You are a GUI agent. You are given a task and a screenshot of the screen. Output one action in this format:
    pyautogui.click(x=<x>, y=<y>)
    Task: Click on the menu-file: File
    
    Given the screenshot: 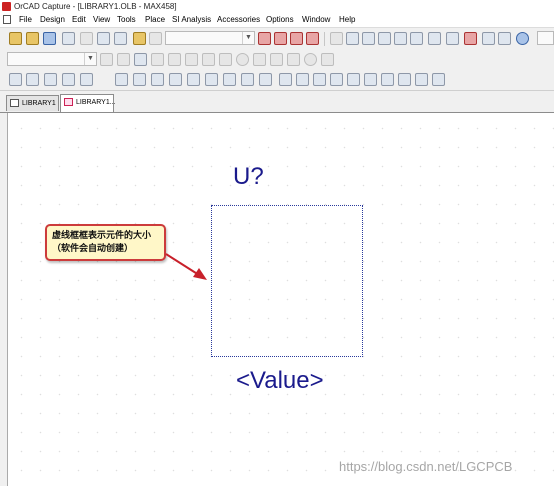 What is the action you would take?
    pyautogui.click(x=25, y=19)
    